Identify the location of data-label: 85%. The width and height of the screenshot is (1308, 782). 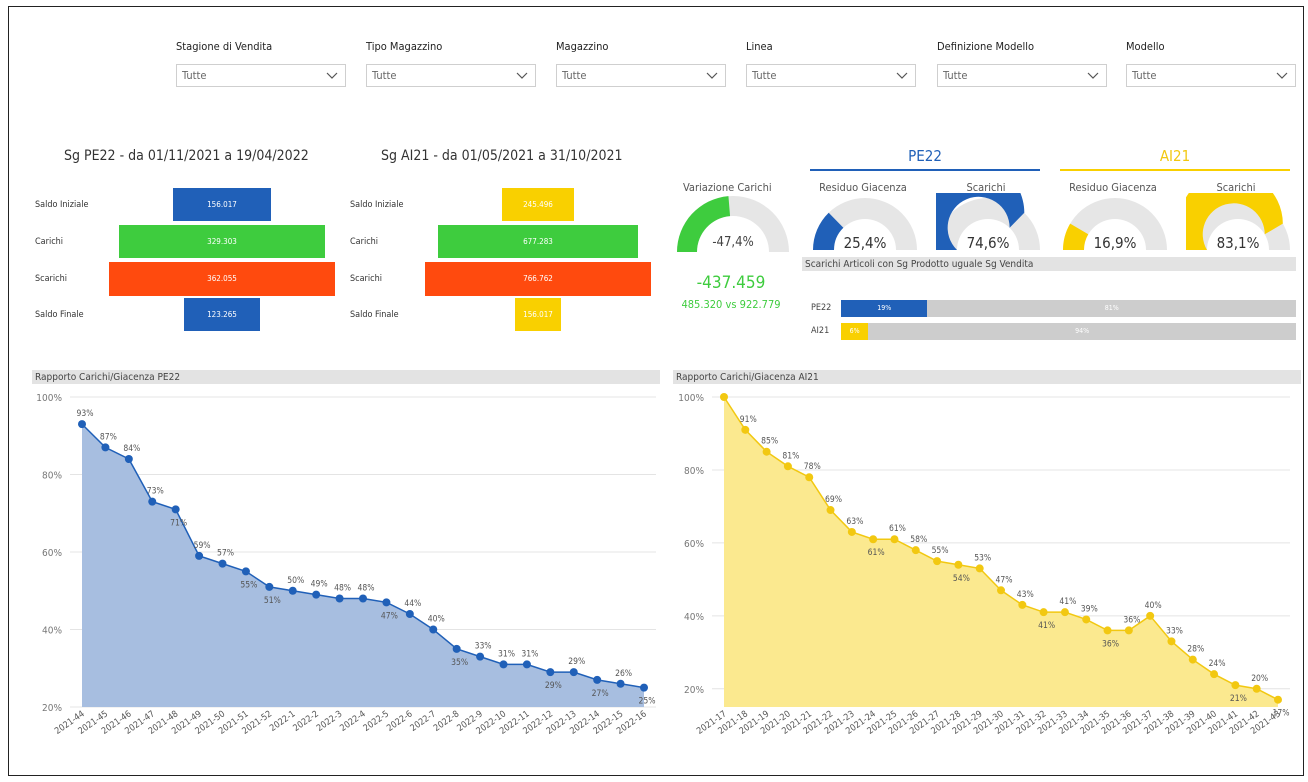
(769, 442).